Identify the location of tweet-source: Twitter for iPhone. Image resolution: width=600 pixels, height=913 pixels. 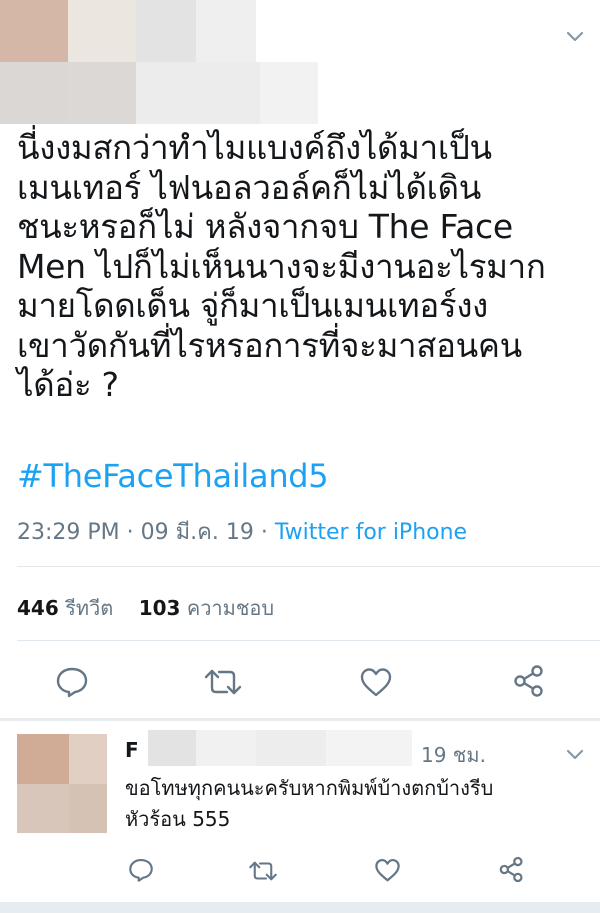
(371, 532).